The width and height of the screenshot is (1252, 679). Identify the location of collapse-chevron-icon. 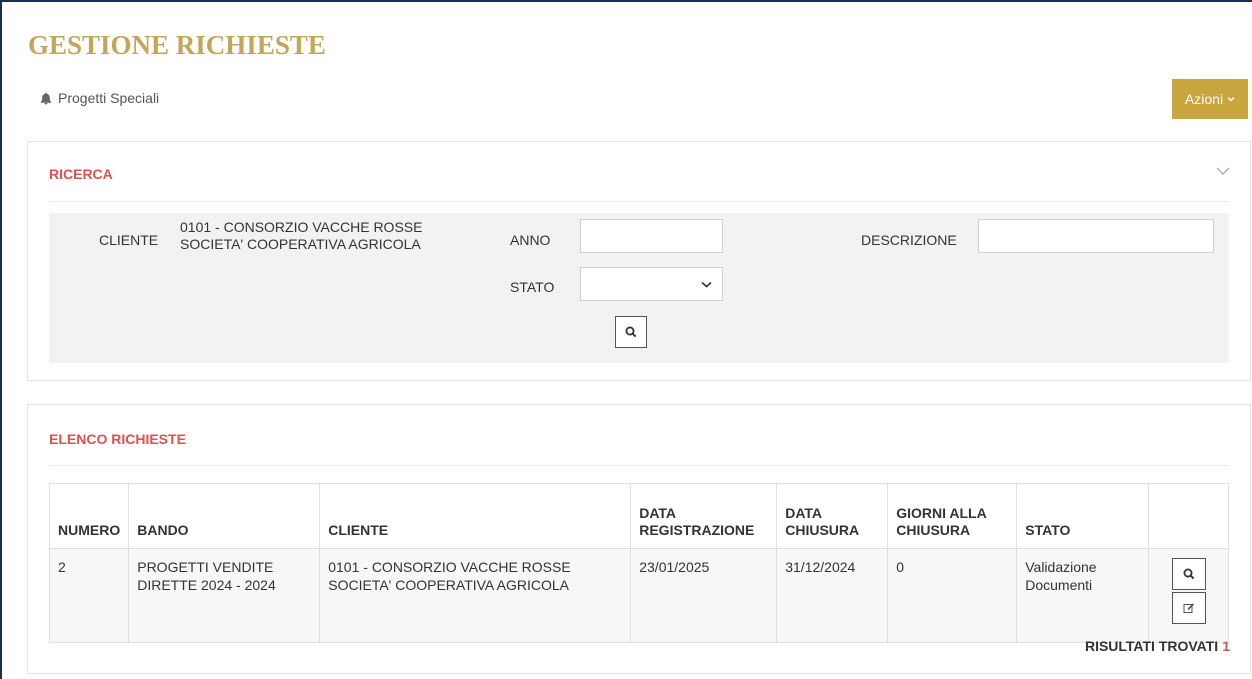
(1223, 171).